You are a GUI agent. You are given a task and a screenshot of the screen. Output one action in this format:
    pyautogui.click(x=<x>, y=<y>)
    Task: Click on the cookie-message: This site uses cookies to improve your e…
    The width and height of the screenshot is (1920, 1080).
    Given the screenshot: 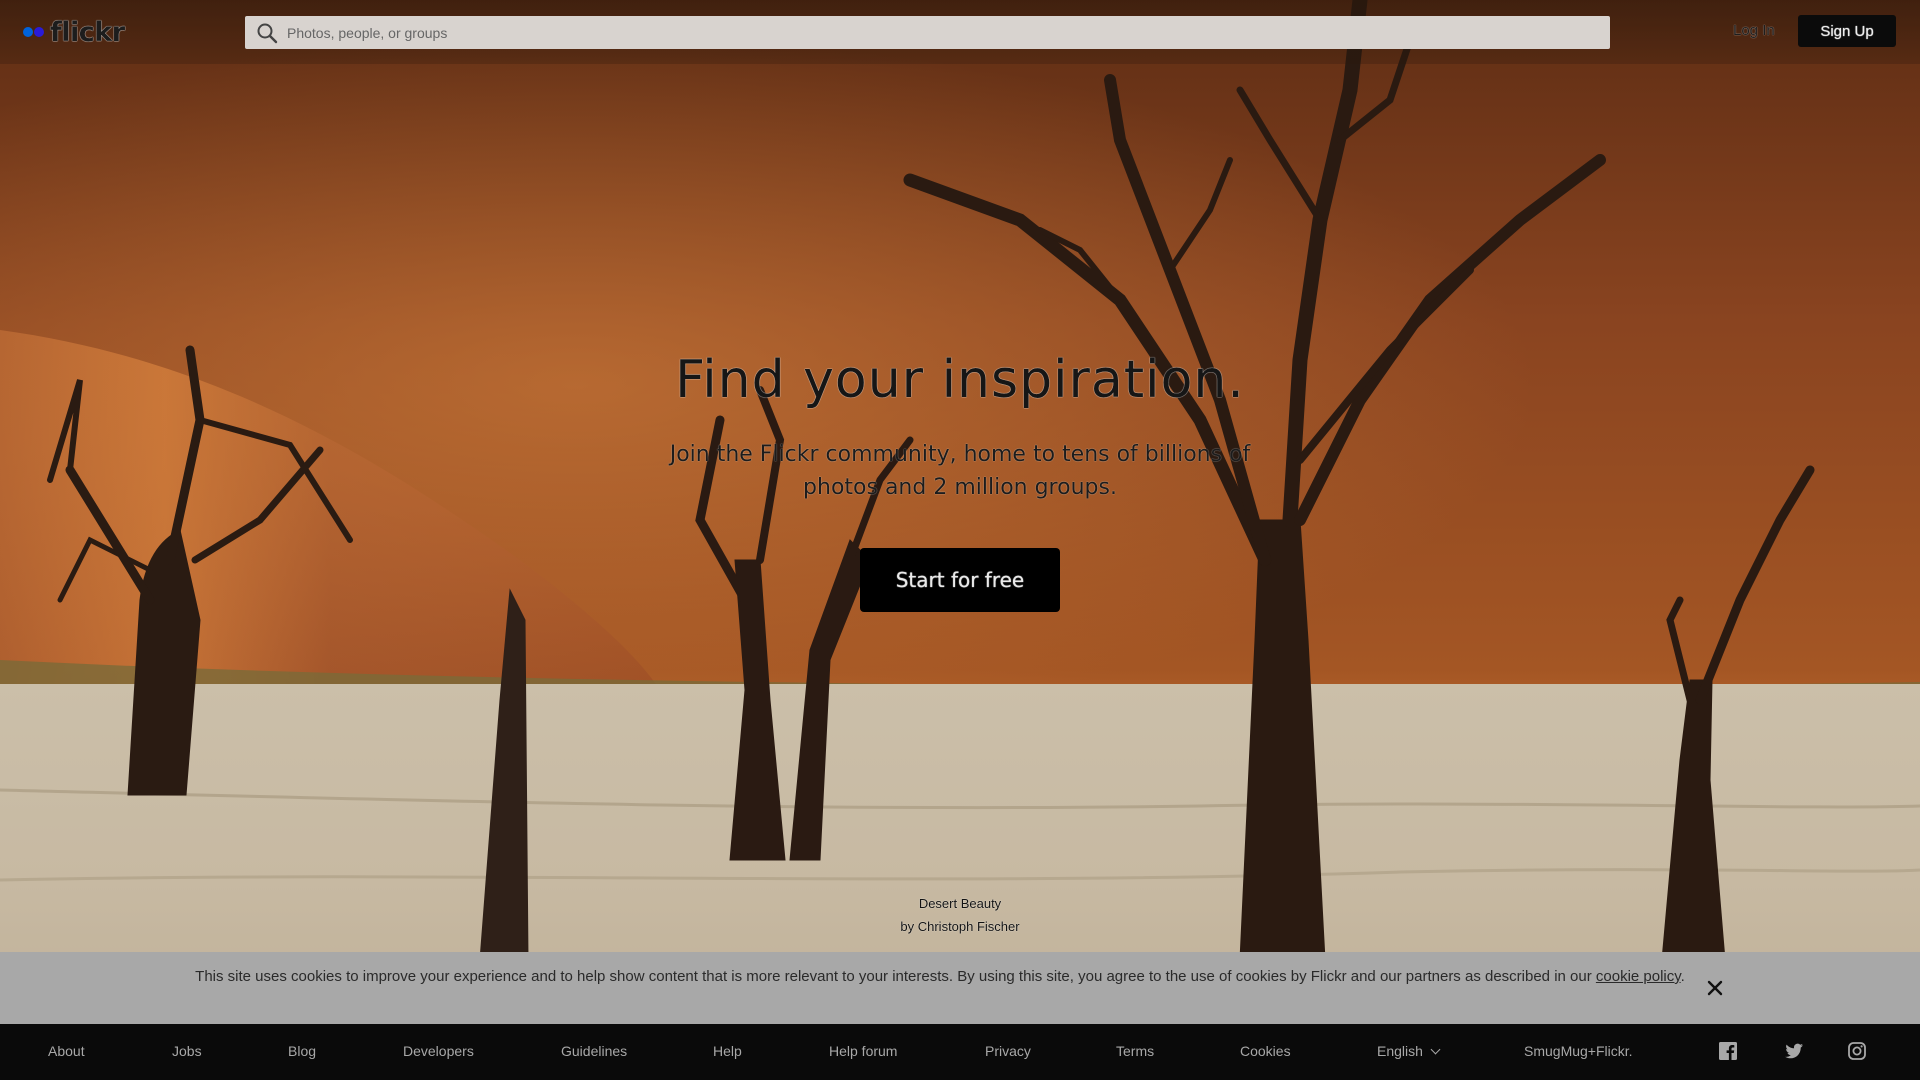 What is the action you would take?
    pyautogui.click(x=940, y=977)
    